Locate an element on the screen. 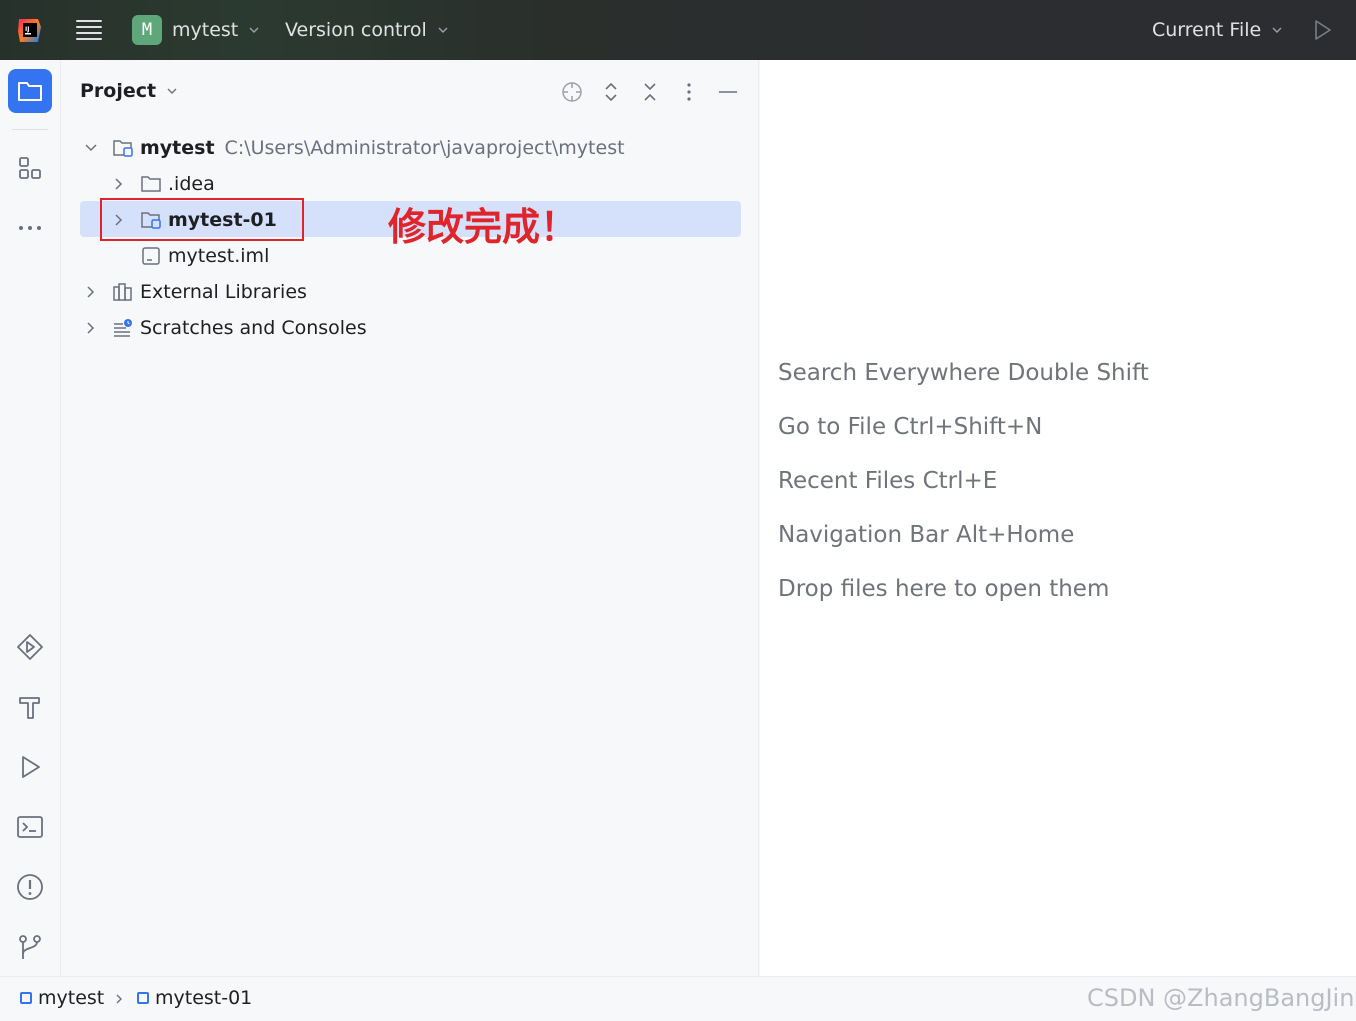 The width and height of the screenshot is (1356, 1021). structure-tool-button is located at coordinates (30, 168).